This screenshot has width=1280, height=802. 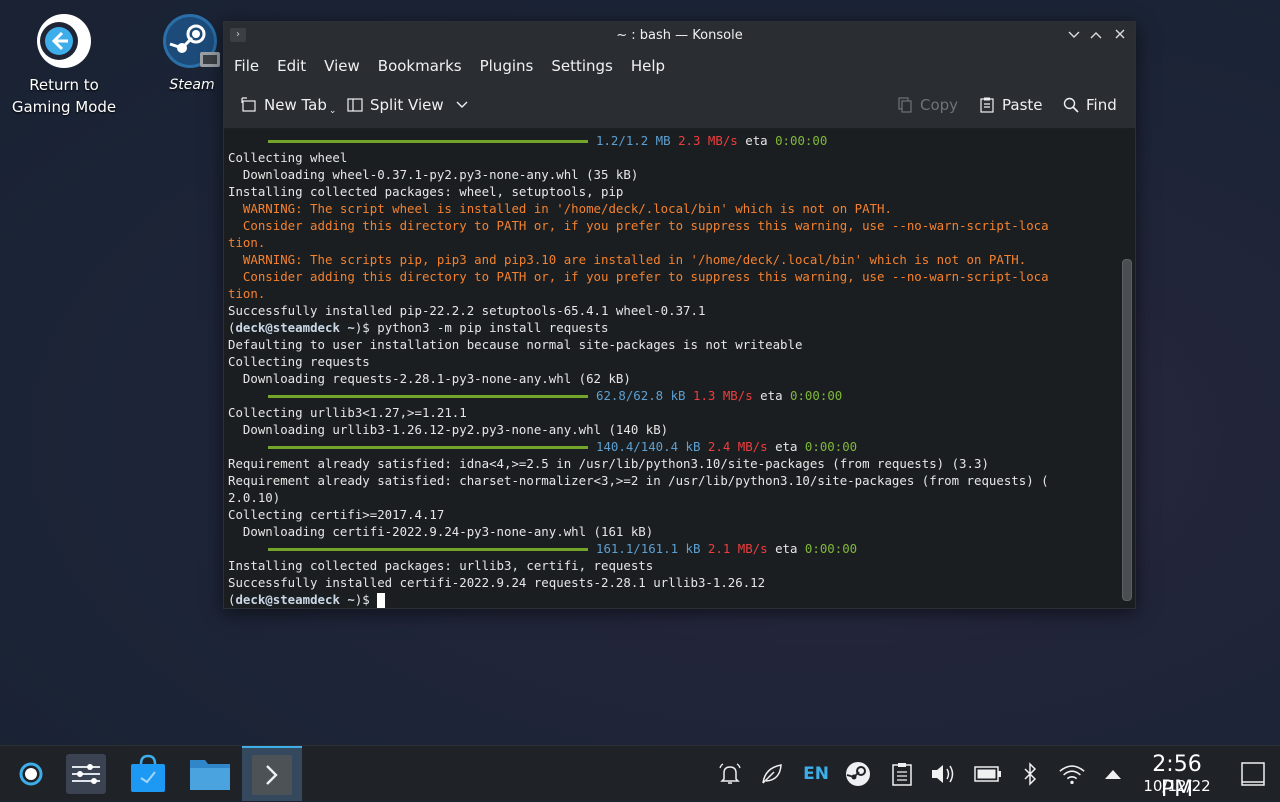 I want to click on download-speed: 1.3 MB/s, so click(x=723, y=395).